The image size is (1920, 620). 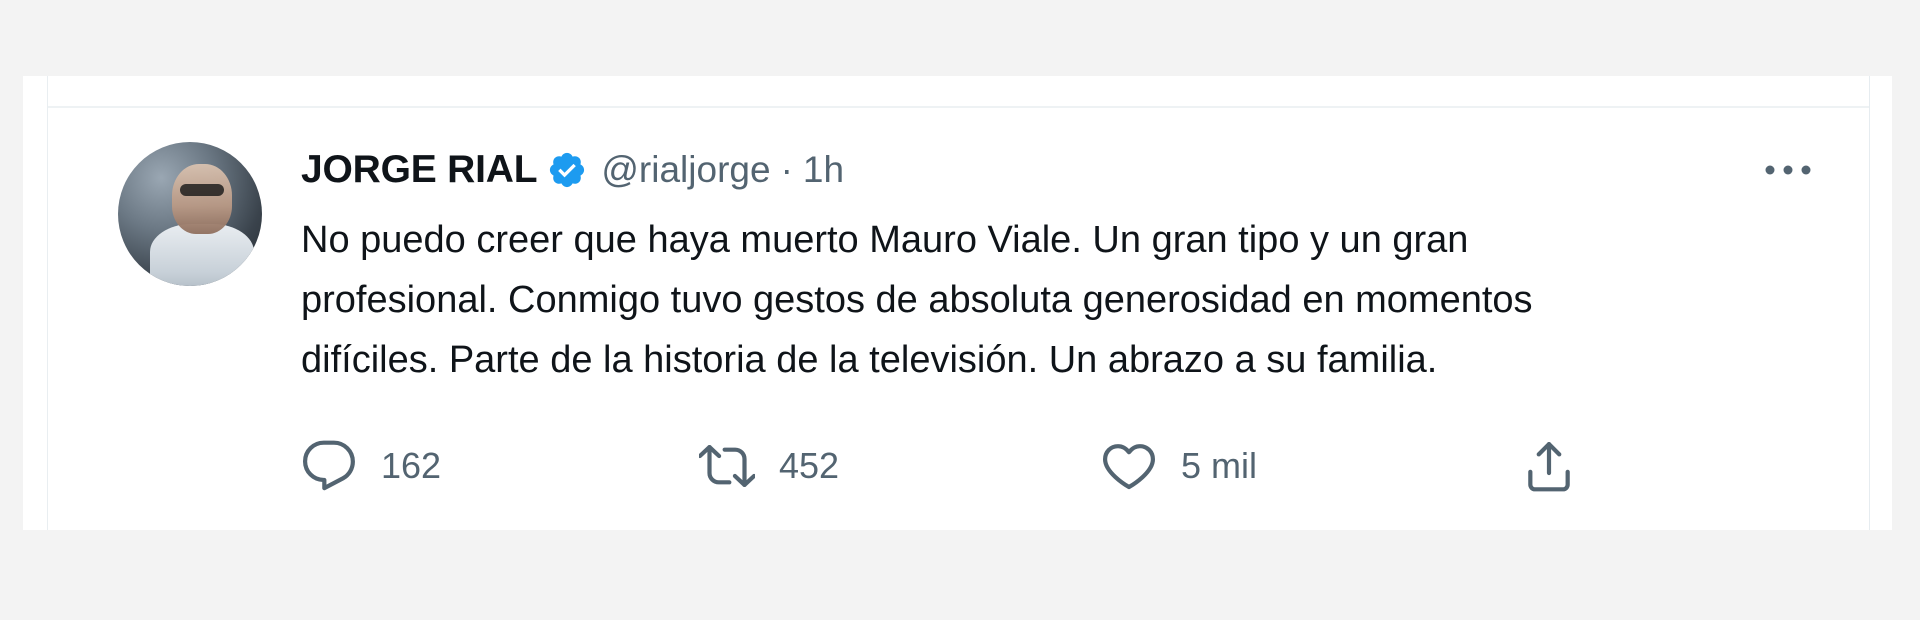 I want to click on tweet-header: JORGE RIAL @rialjorge · 1h, so click(x=1065, y=170).